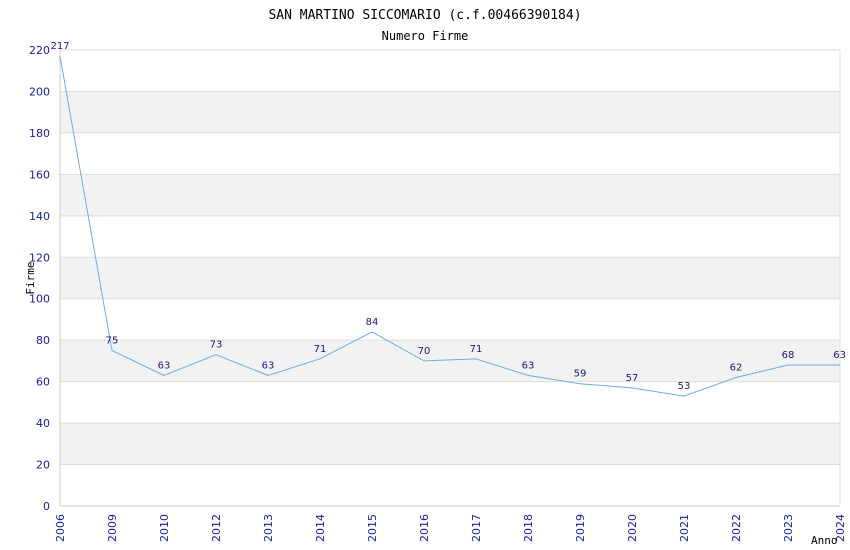 Image resolution: width=850 pixels, height=550 pixels. Describe the element at coordinates (476, 528) in the screenshot. I see `x-tick-label: 2017` at that location.